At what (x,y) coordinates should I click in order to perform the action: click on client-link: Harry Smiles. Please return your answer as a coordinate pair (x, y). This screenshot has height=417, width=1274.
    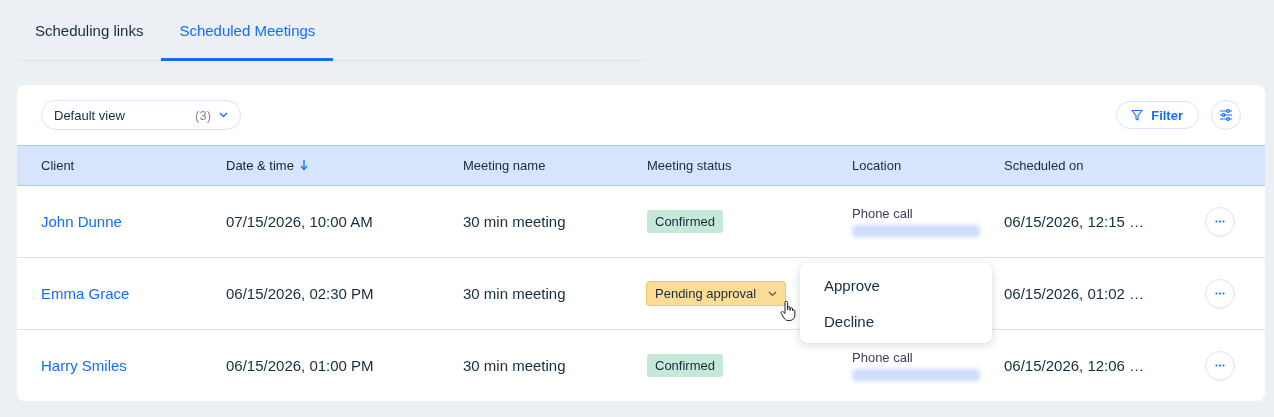
    Looking at the image, I should click on (84, 365).